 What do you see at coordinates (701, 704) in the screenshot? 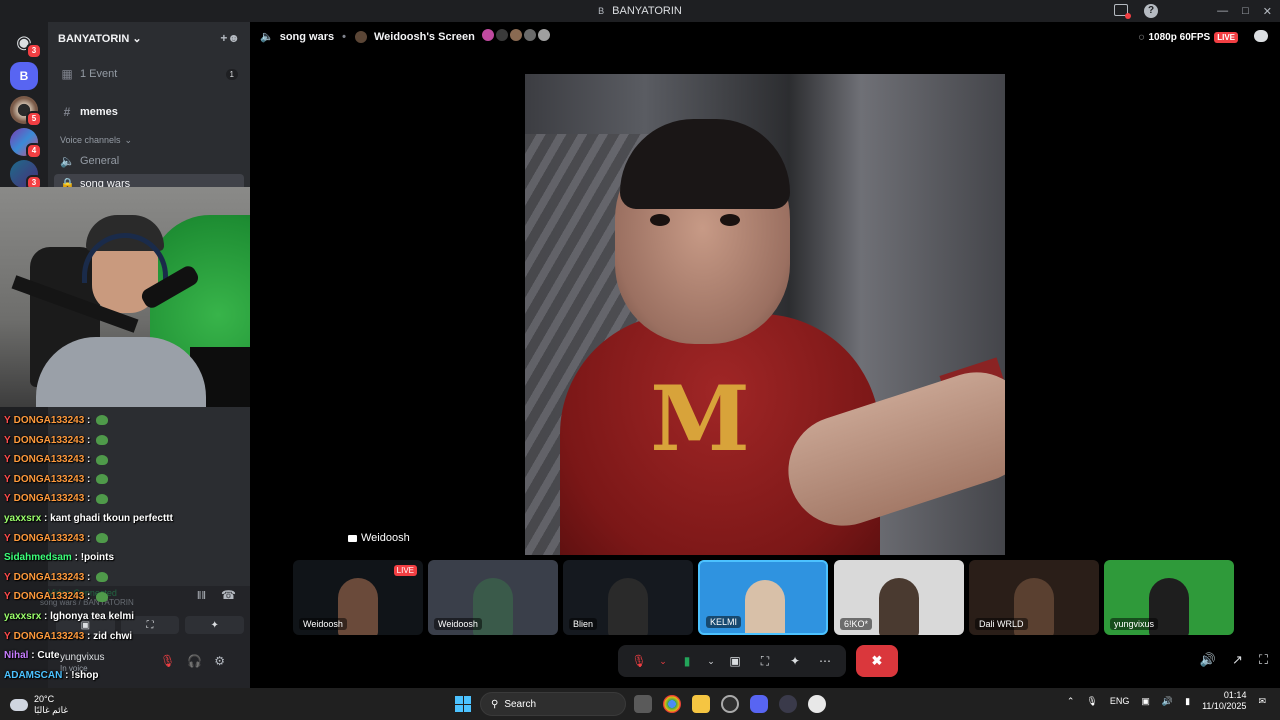
I see `file-explorer-icon` at bounding box center [701, 704].